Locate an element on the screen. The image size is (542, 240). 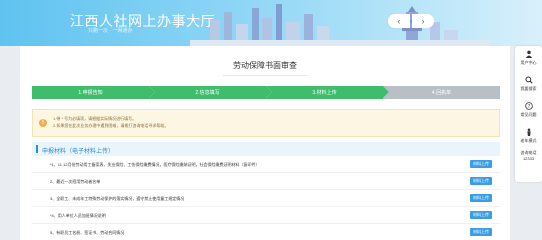
sidebar-item-label: 常见问题 is located at coordinates (528, 114).